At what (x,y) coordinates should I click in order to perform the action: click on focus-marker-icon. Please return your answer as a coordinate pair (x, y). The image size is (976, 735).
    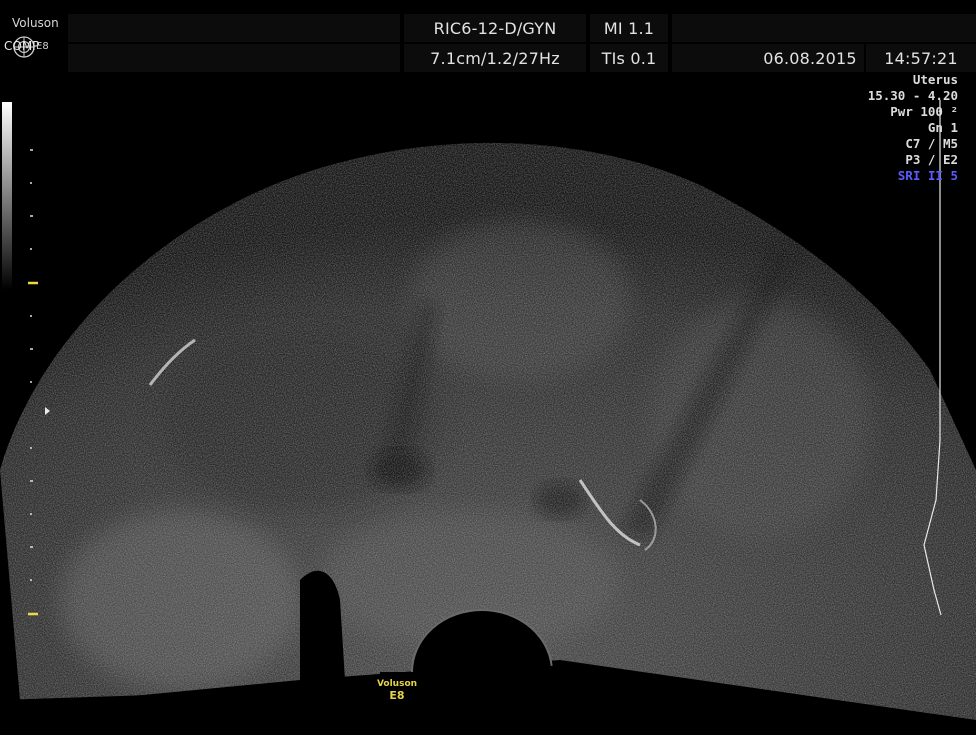
    Looking at the image, I should click on (47, 411).